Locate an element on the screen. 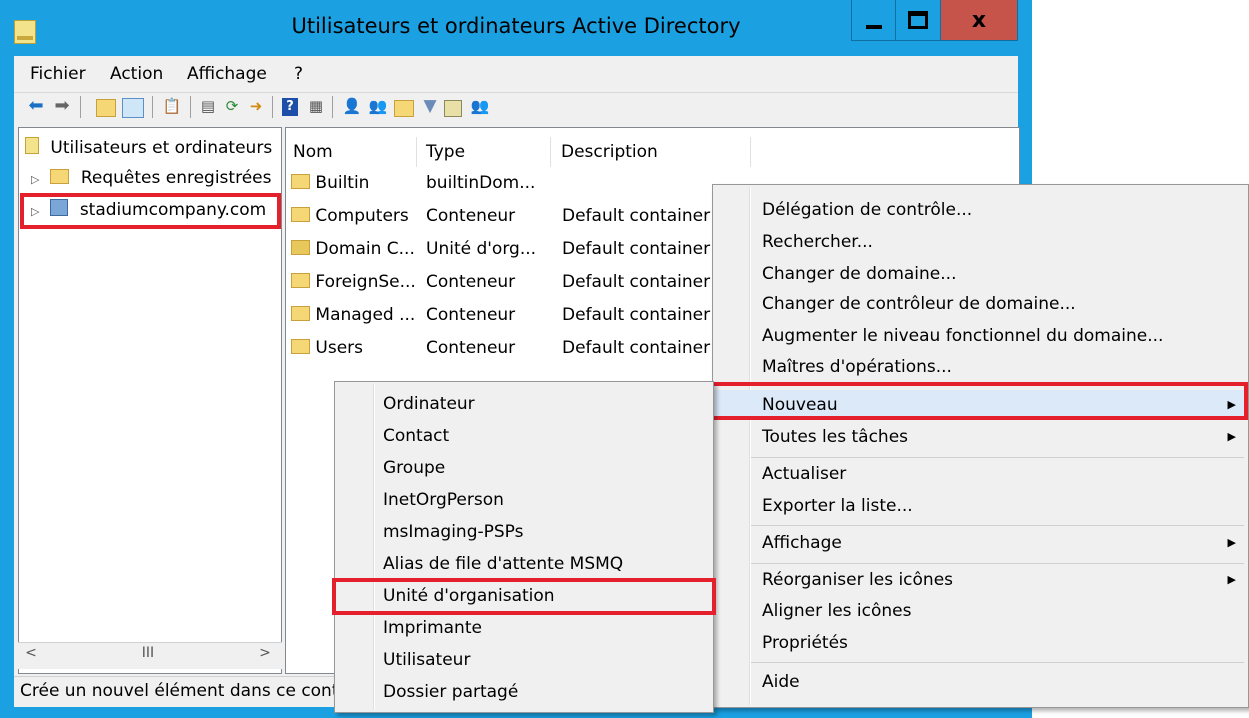  submenu-item-msimaging: msImaging-PSPs is located at coordinates (524, 532).